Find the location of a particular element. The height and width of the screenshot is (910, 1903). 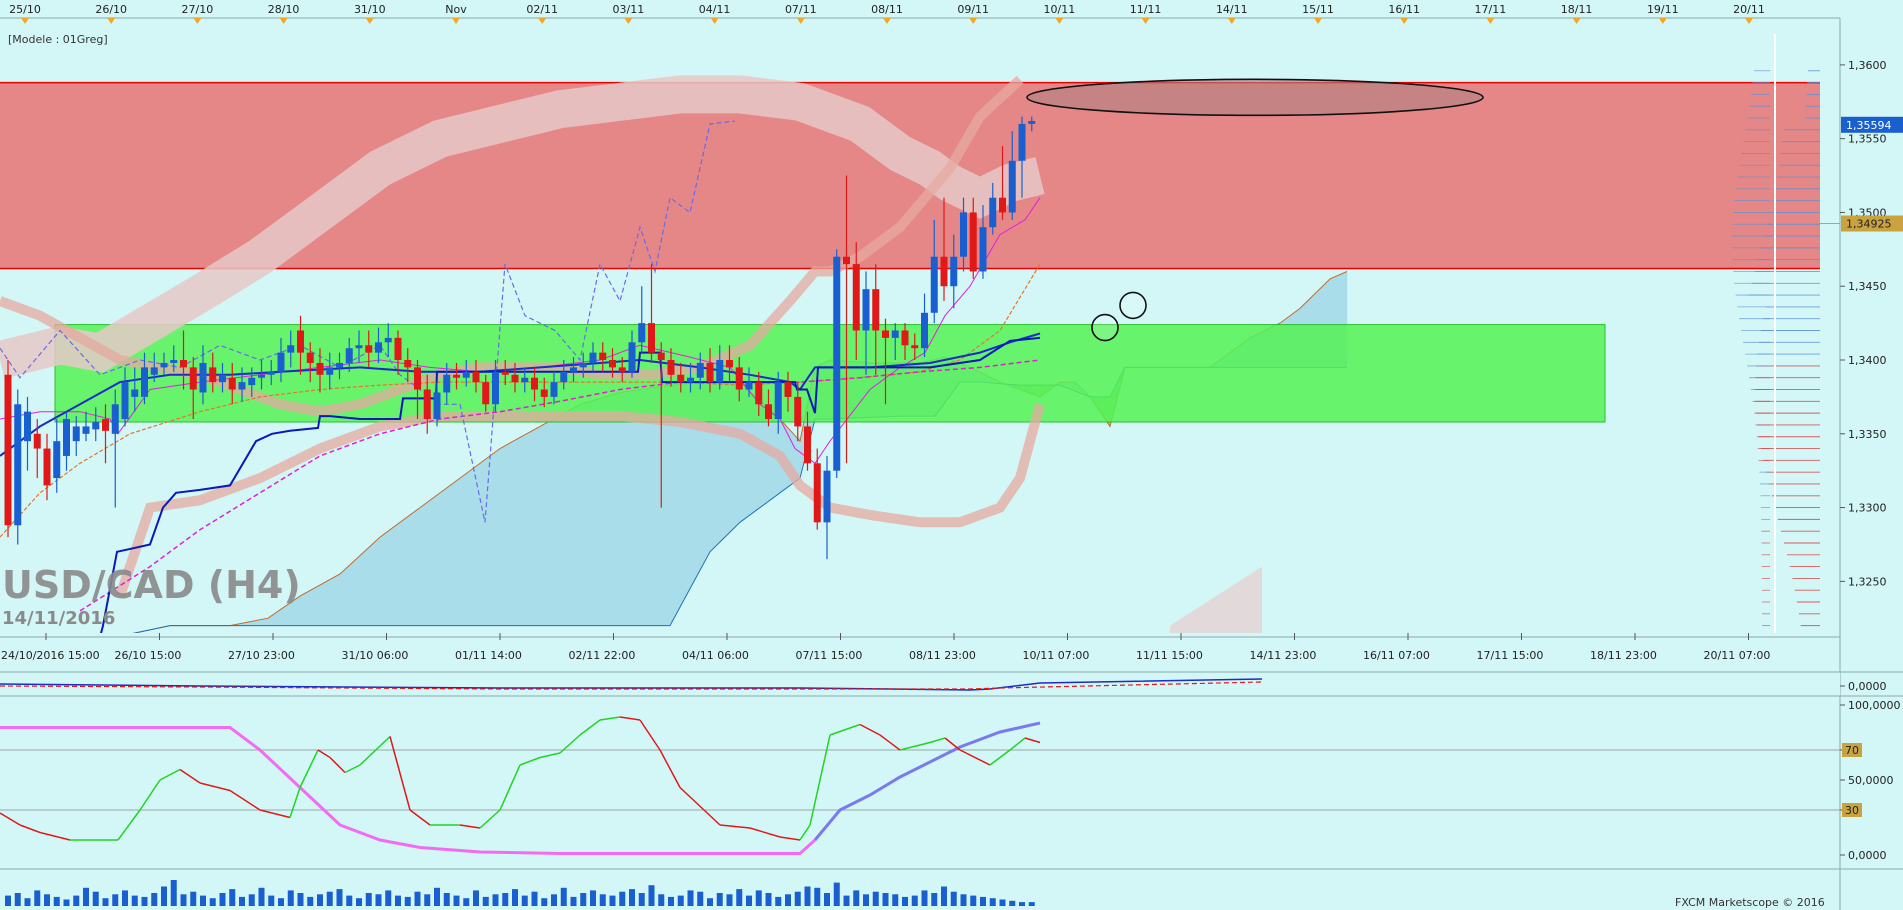

top-date-label: 20/11 is located at coordinates (1749, 9).